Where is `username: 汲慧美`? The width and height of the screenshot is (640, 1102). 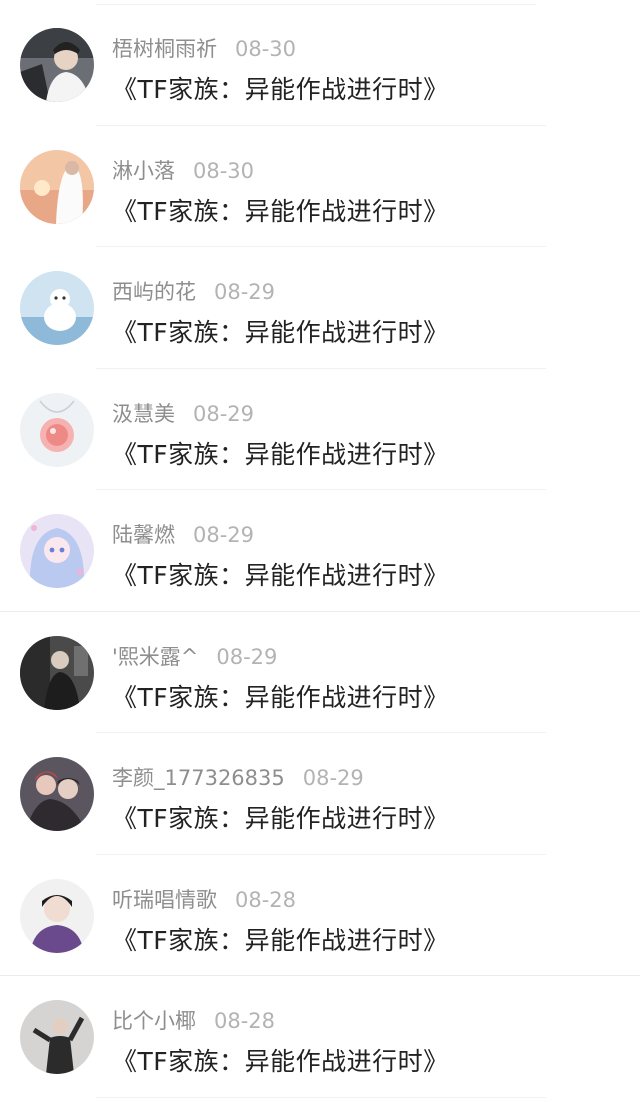
username: 汲慧美 is located at coordinates (143, 414).